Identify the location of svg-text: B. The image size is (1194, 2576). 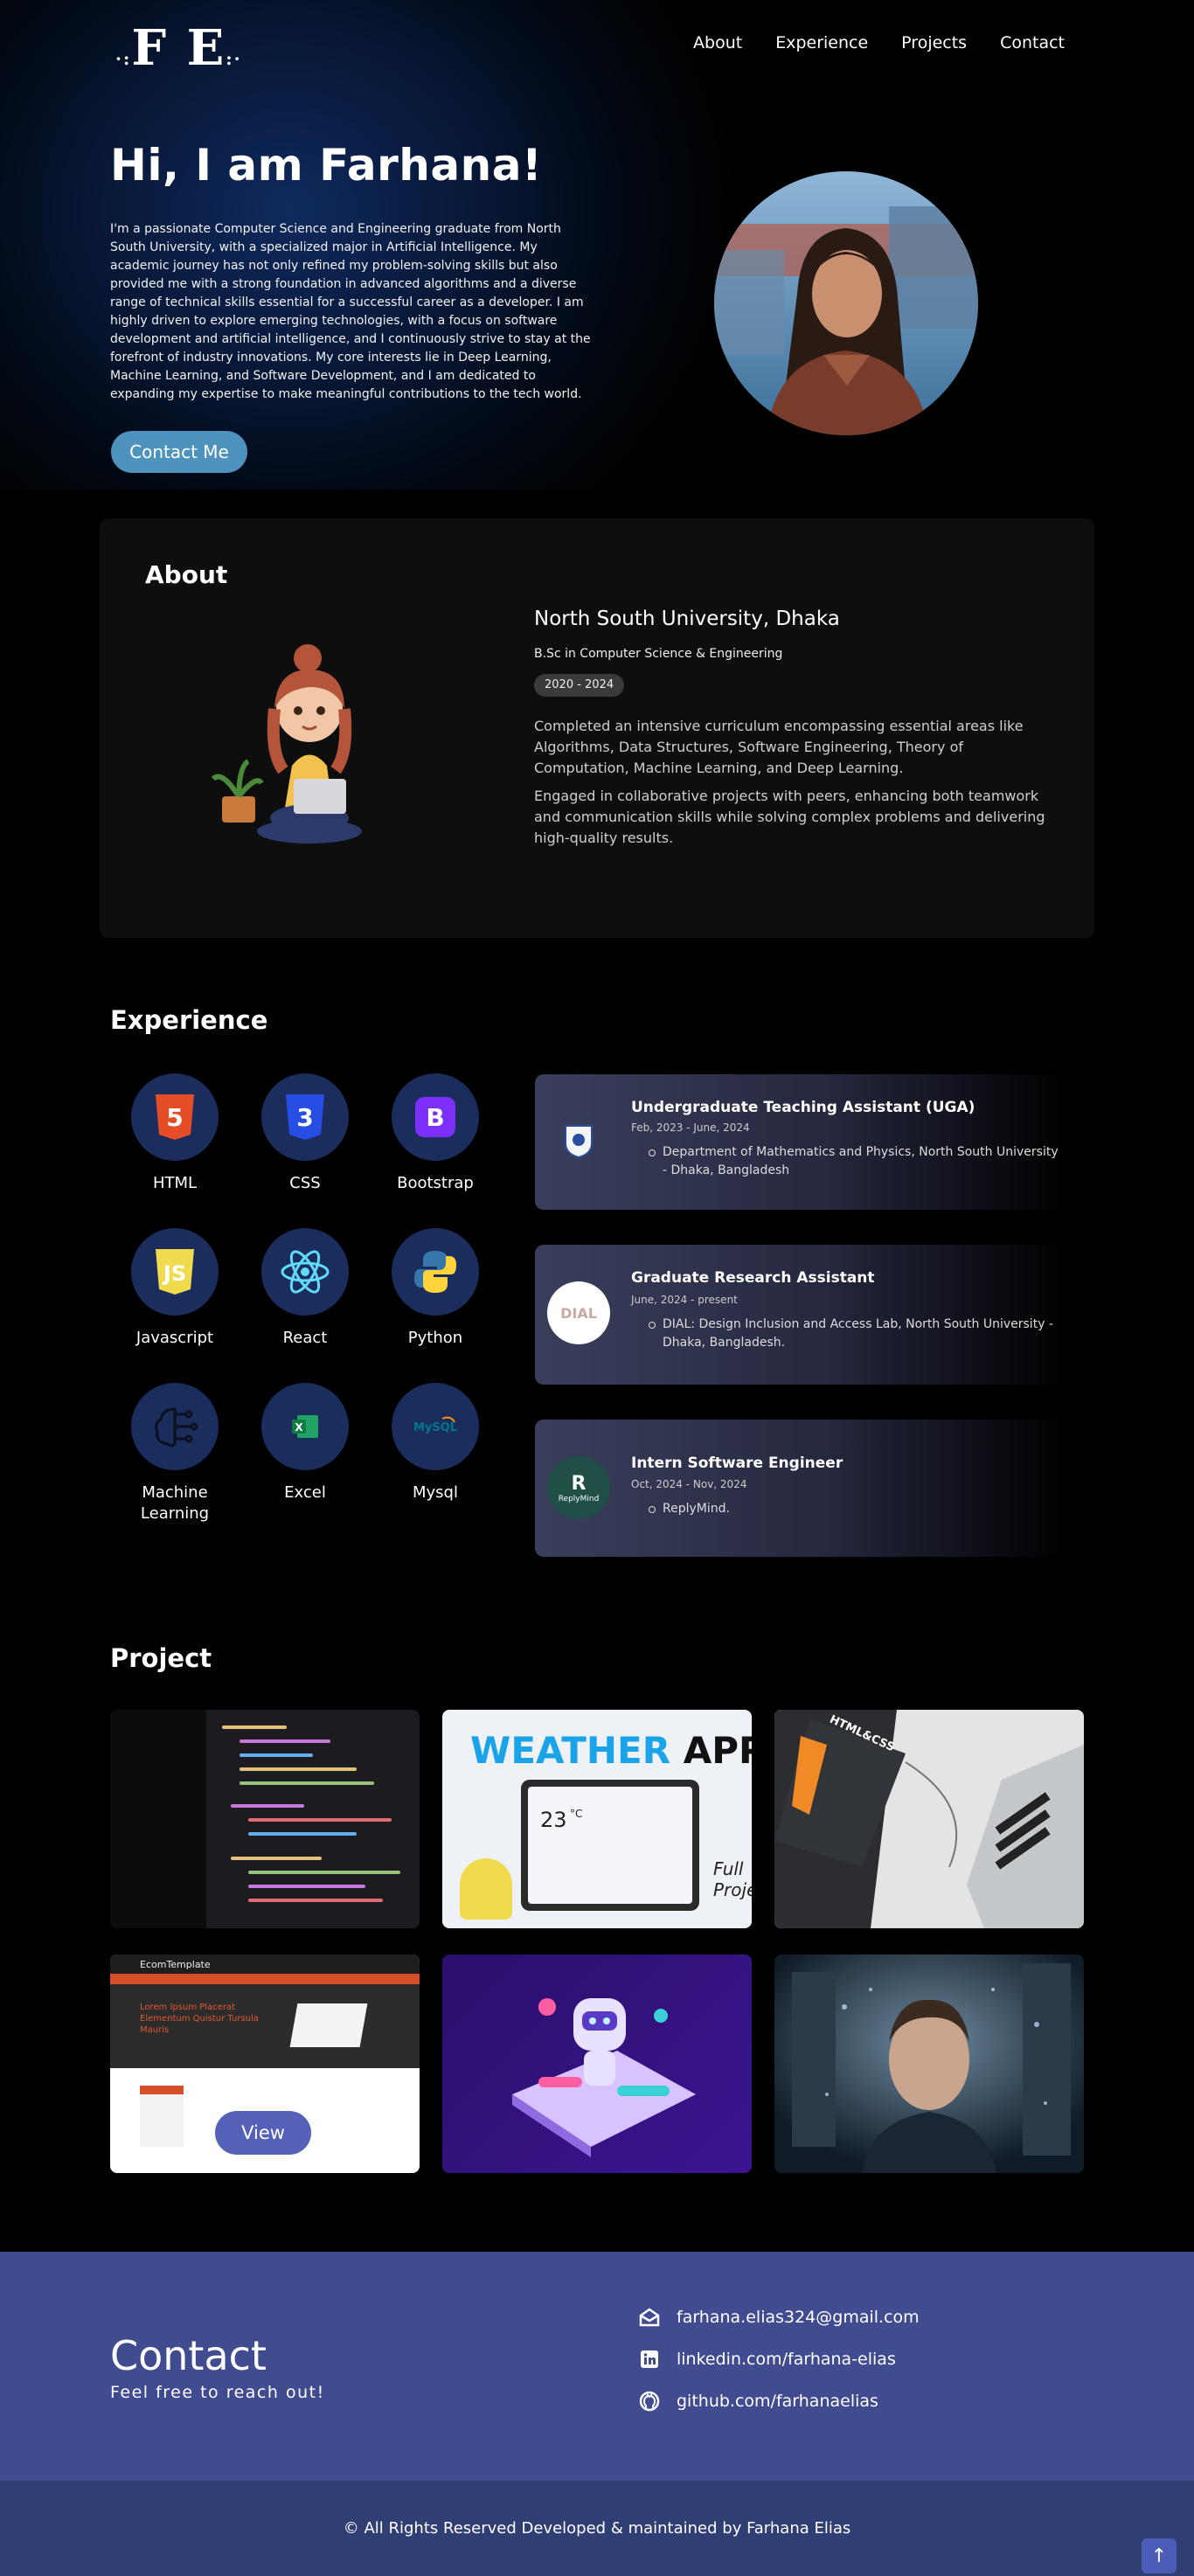
(435, 1118).